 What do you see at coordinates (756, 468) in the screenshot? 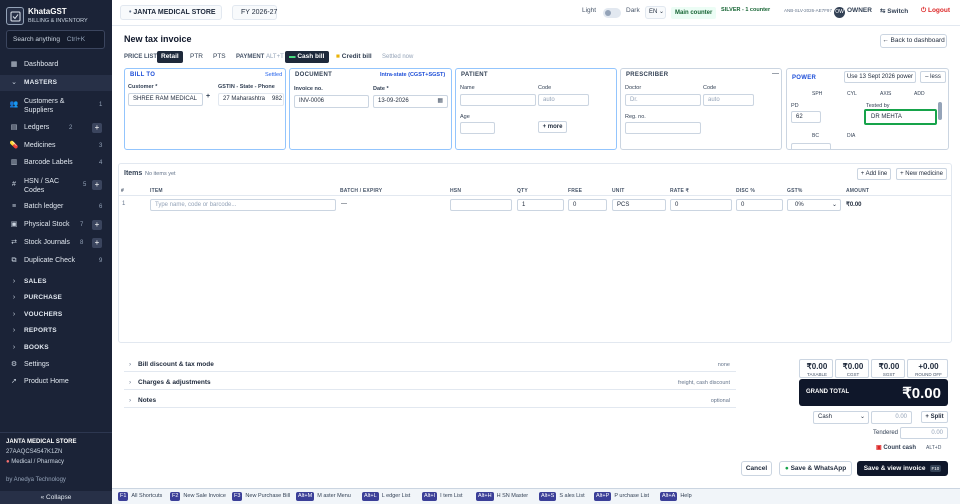
I see `cancel-button: Cancel` at bounding box center [756, 468].